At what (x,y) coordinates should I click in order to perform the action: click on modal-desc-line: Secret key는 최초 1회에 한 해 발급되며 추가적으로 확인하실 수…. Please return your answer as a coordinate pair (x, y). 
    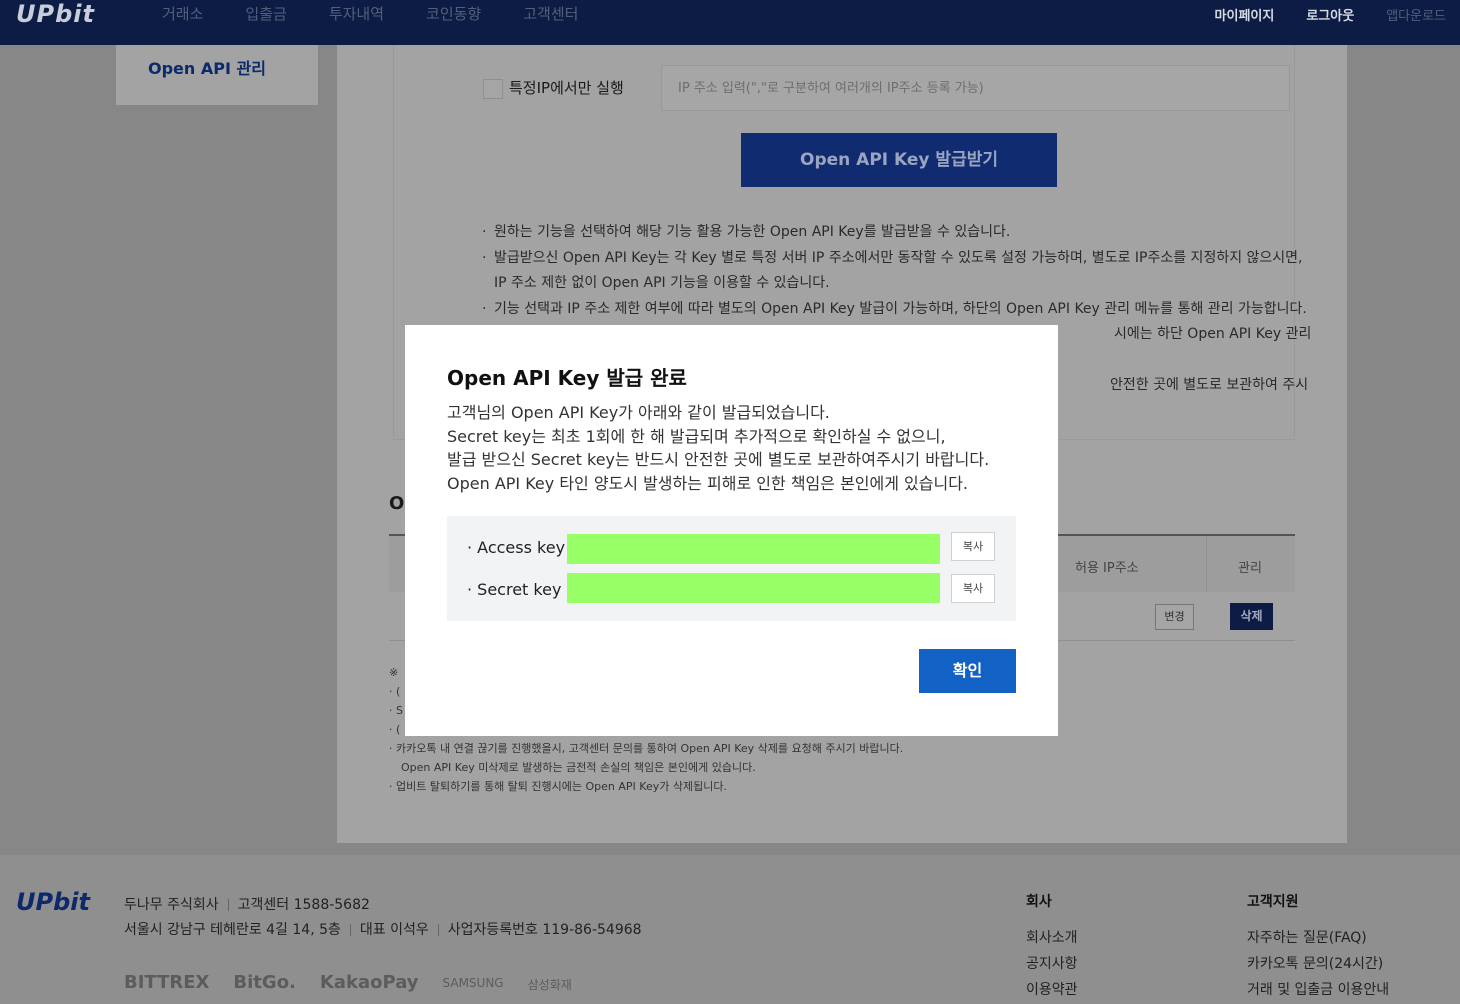
    Looking at the image, I should click on (696, 436).